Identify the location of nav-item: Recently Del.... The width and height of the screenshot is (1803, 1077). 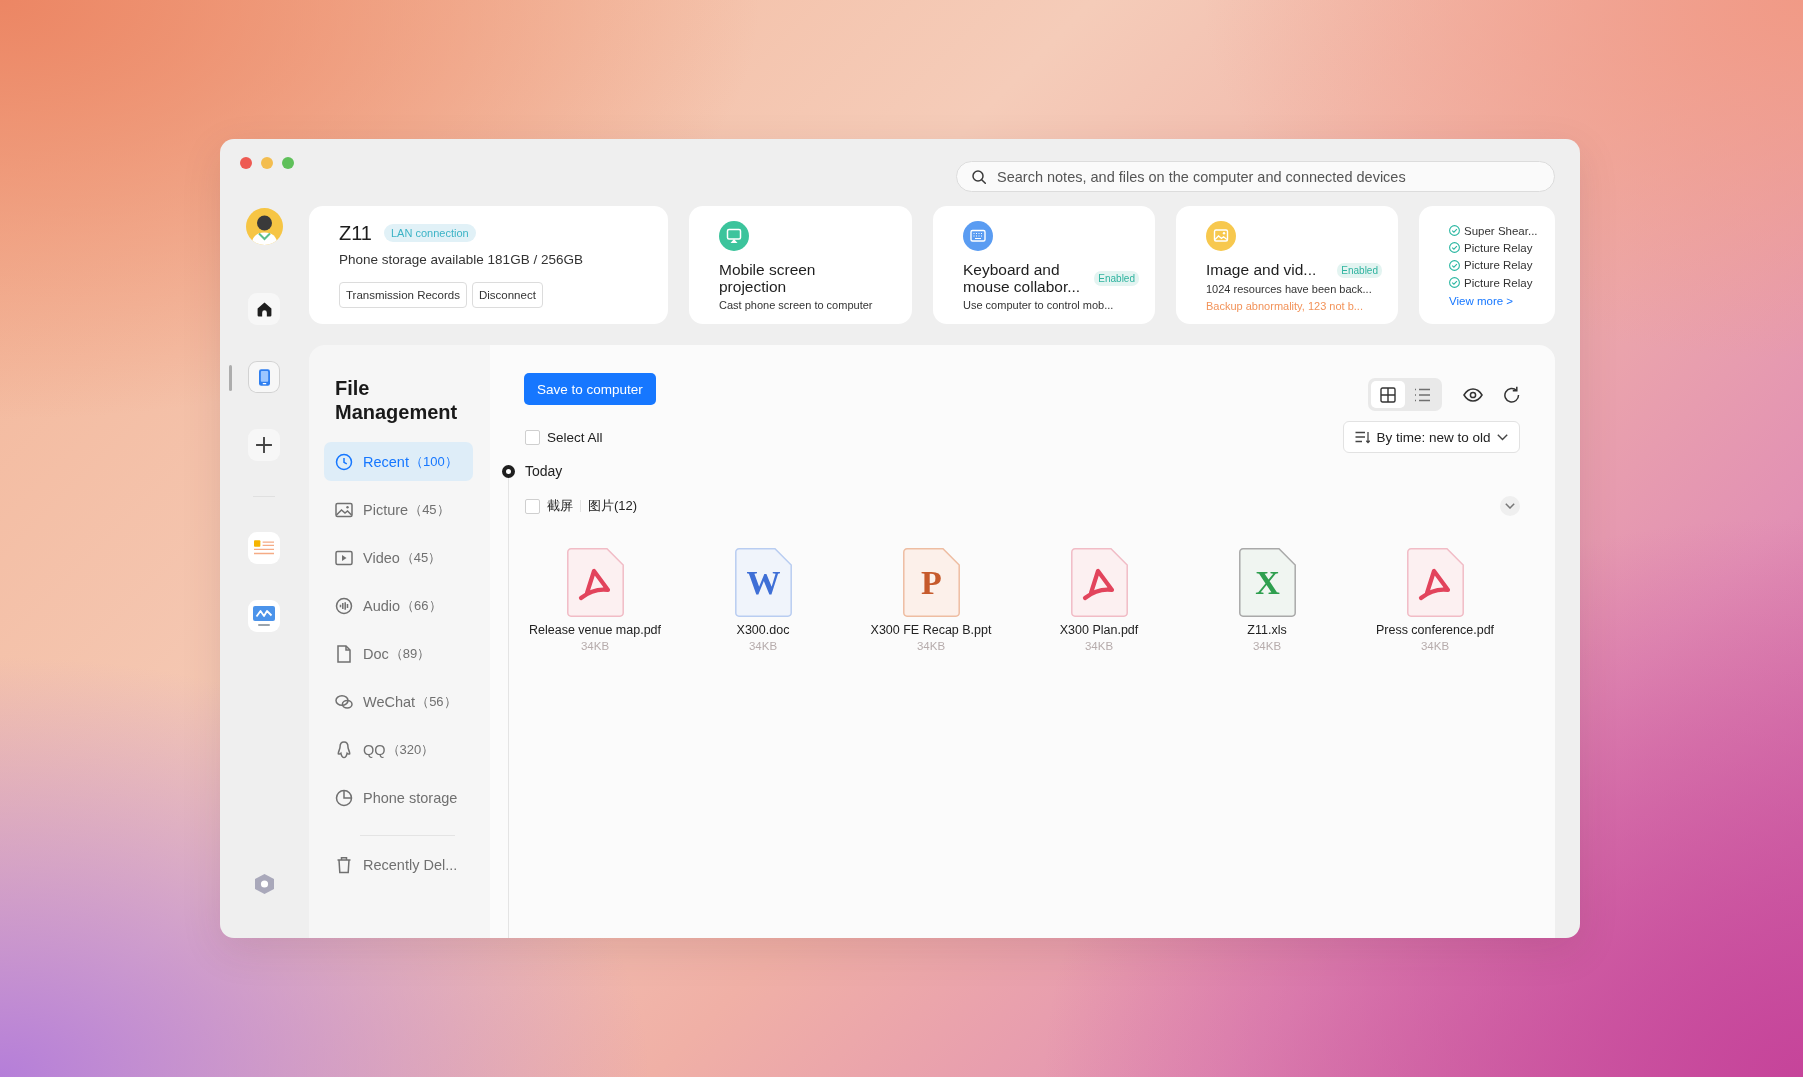
(398, 864).